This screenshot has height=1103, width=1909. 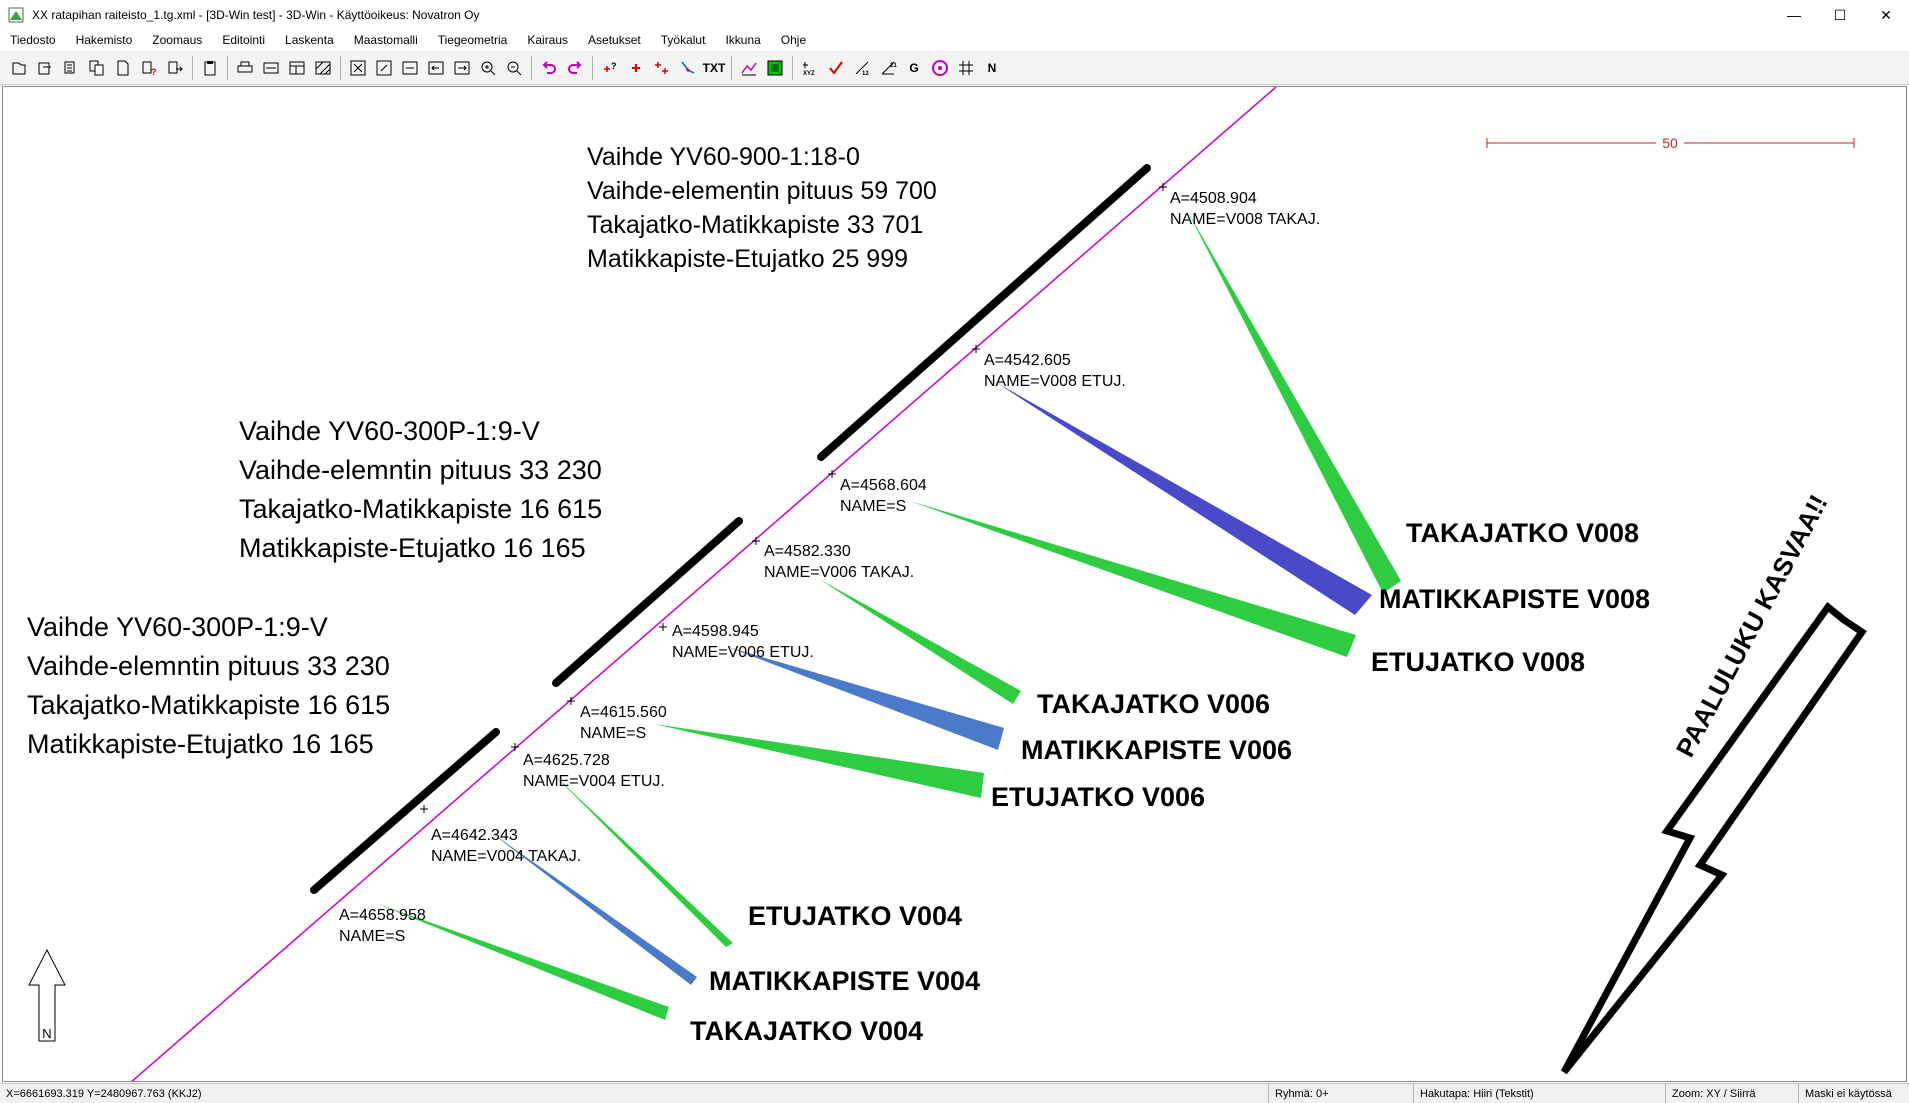 What do you see at coordinates (634, 1093) in the screenshot?
I see `status-coordinates: X=6661693.319 Y=2480967.763 (KKJ2)` at bounding box center [634, 1093].